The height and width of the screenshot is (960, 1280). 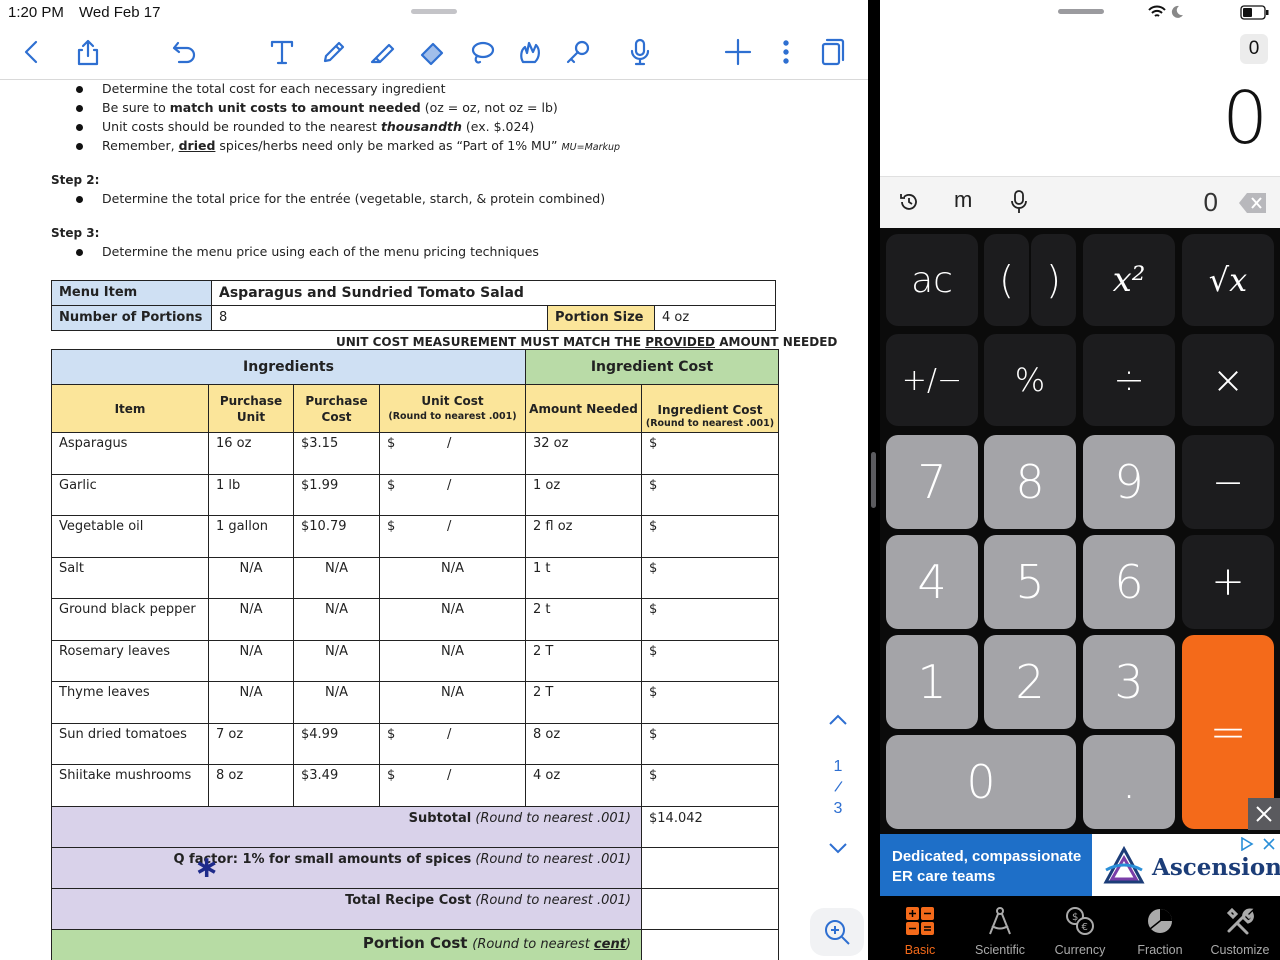 What do you see at coordinates (346, 826) in the screenshot?
I see `subtotal-label: Subtotal (Round to nearest .001)` at bounding box center [346, 826].